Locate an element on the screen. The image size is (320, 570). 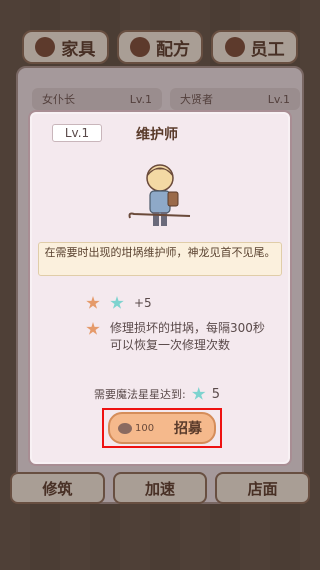
level-badge: Lv.1 is located at coordinates (77, 133).